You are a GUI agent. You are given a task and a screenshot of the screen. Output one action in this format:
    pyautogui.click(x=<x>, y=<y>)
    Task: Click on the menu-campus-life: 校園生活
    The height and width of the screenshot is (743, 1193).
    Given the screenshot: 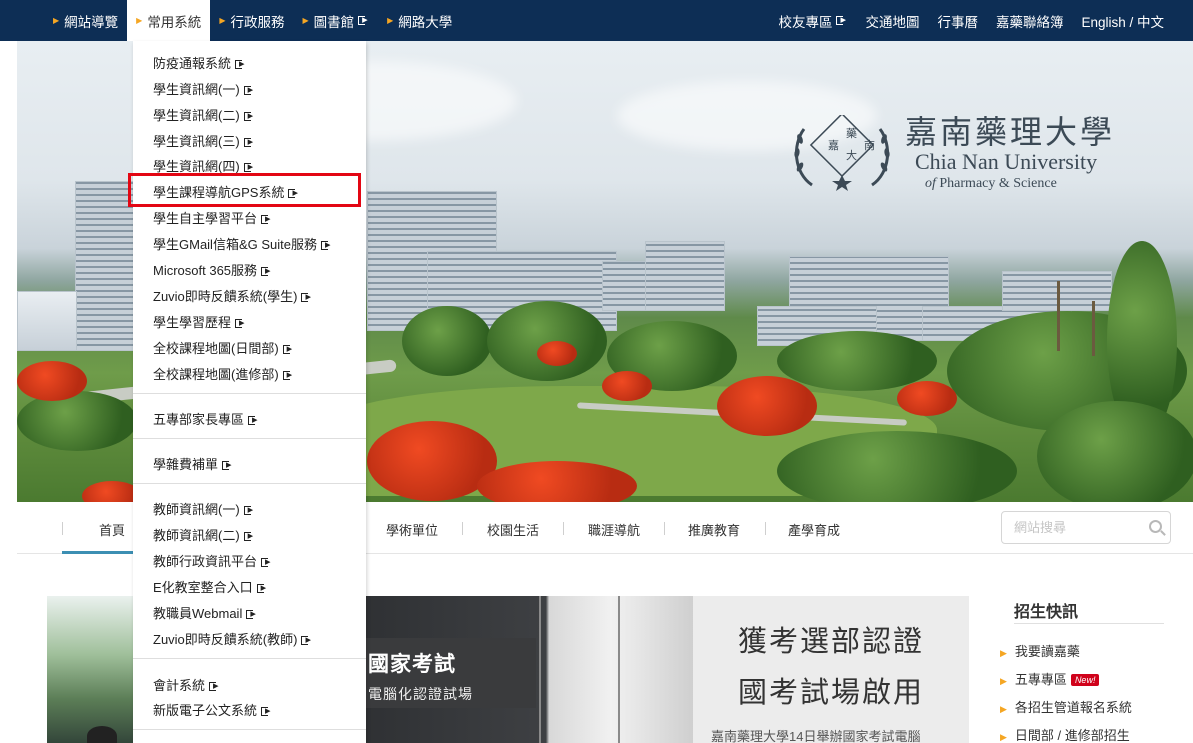 What is the action you would take?
    pyautogui.click(x=513, y=529)
    